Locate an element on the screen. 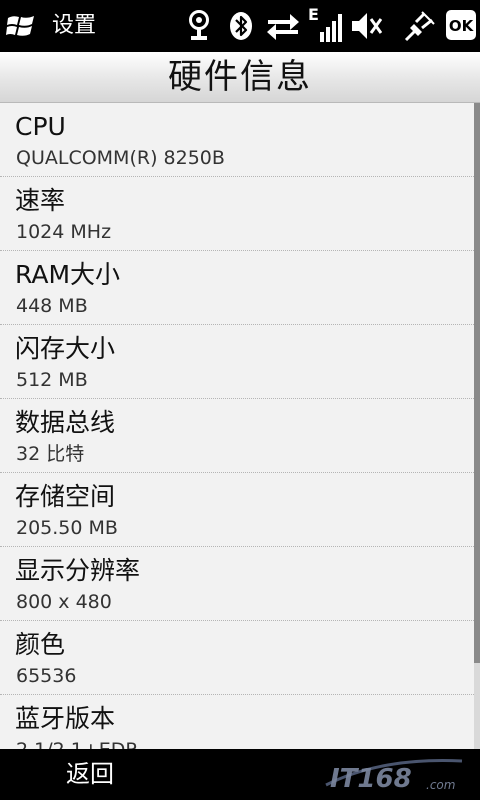 The image size is (480, 800). item-value: 512 MB is located at coordinates (52, 380).